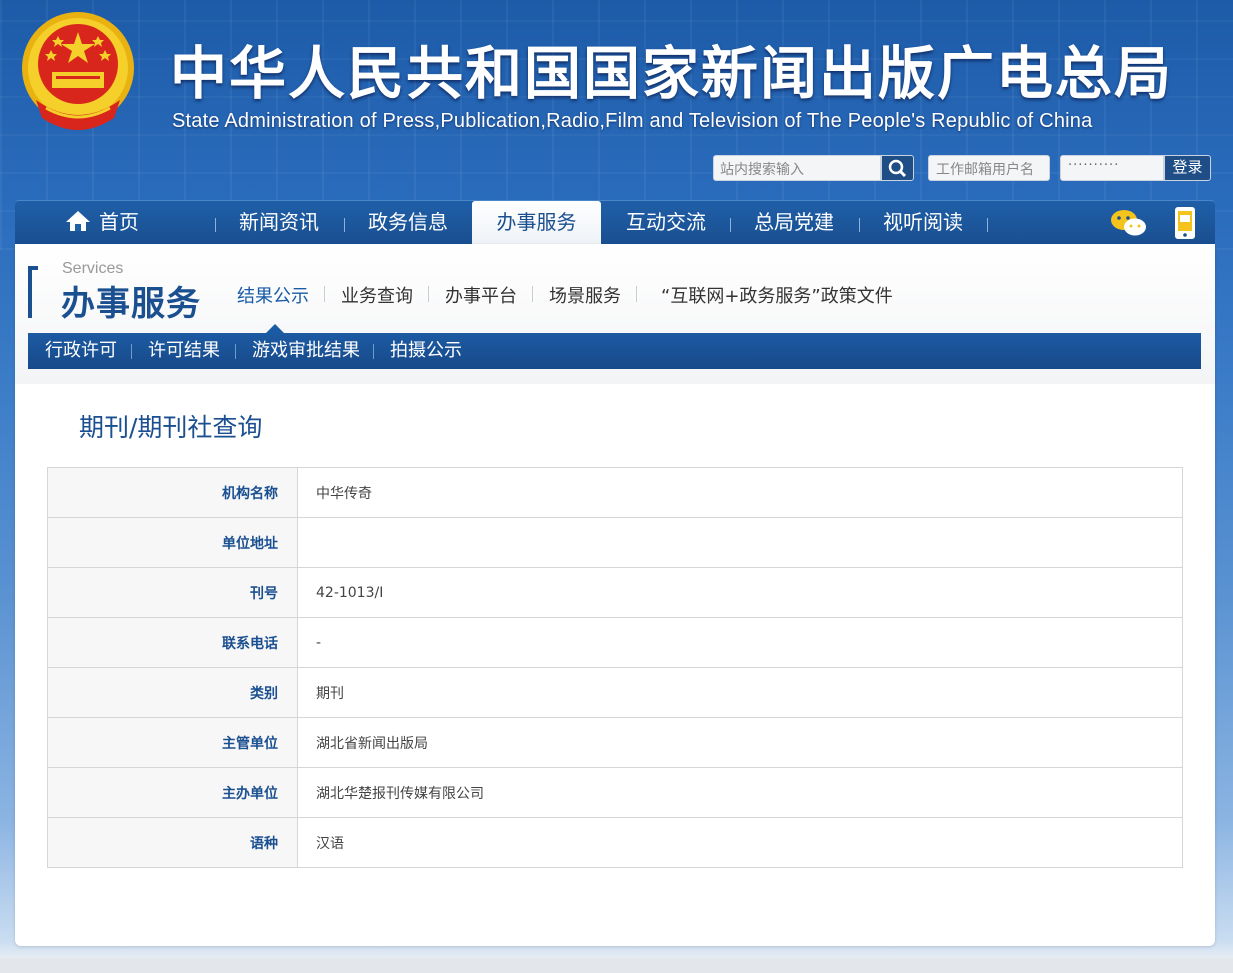 This screenshot has height=973, width=1233. What do you see at coordinates (273, 295) in the screenshot?
I see `subnav-item-results: 结果公示` at bounding box center [273, 295].